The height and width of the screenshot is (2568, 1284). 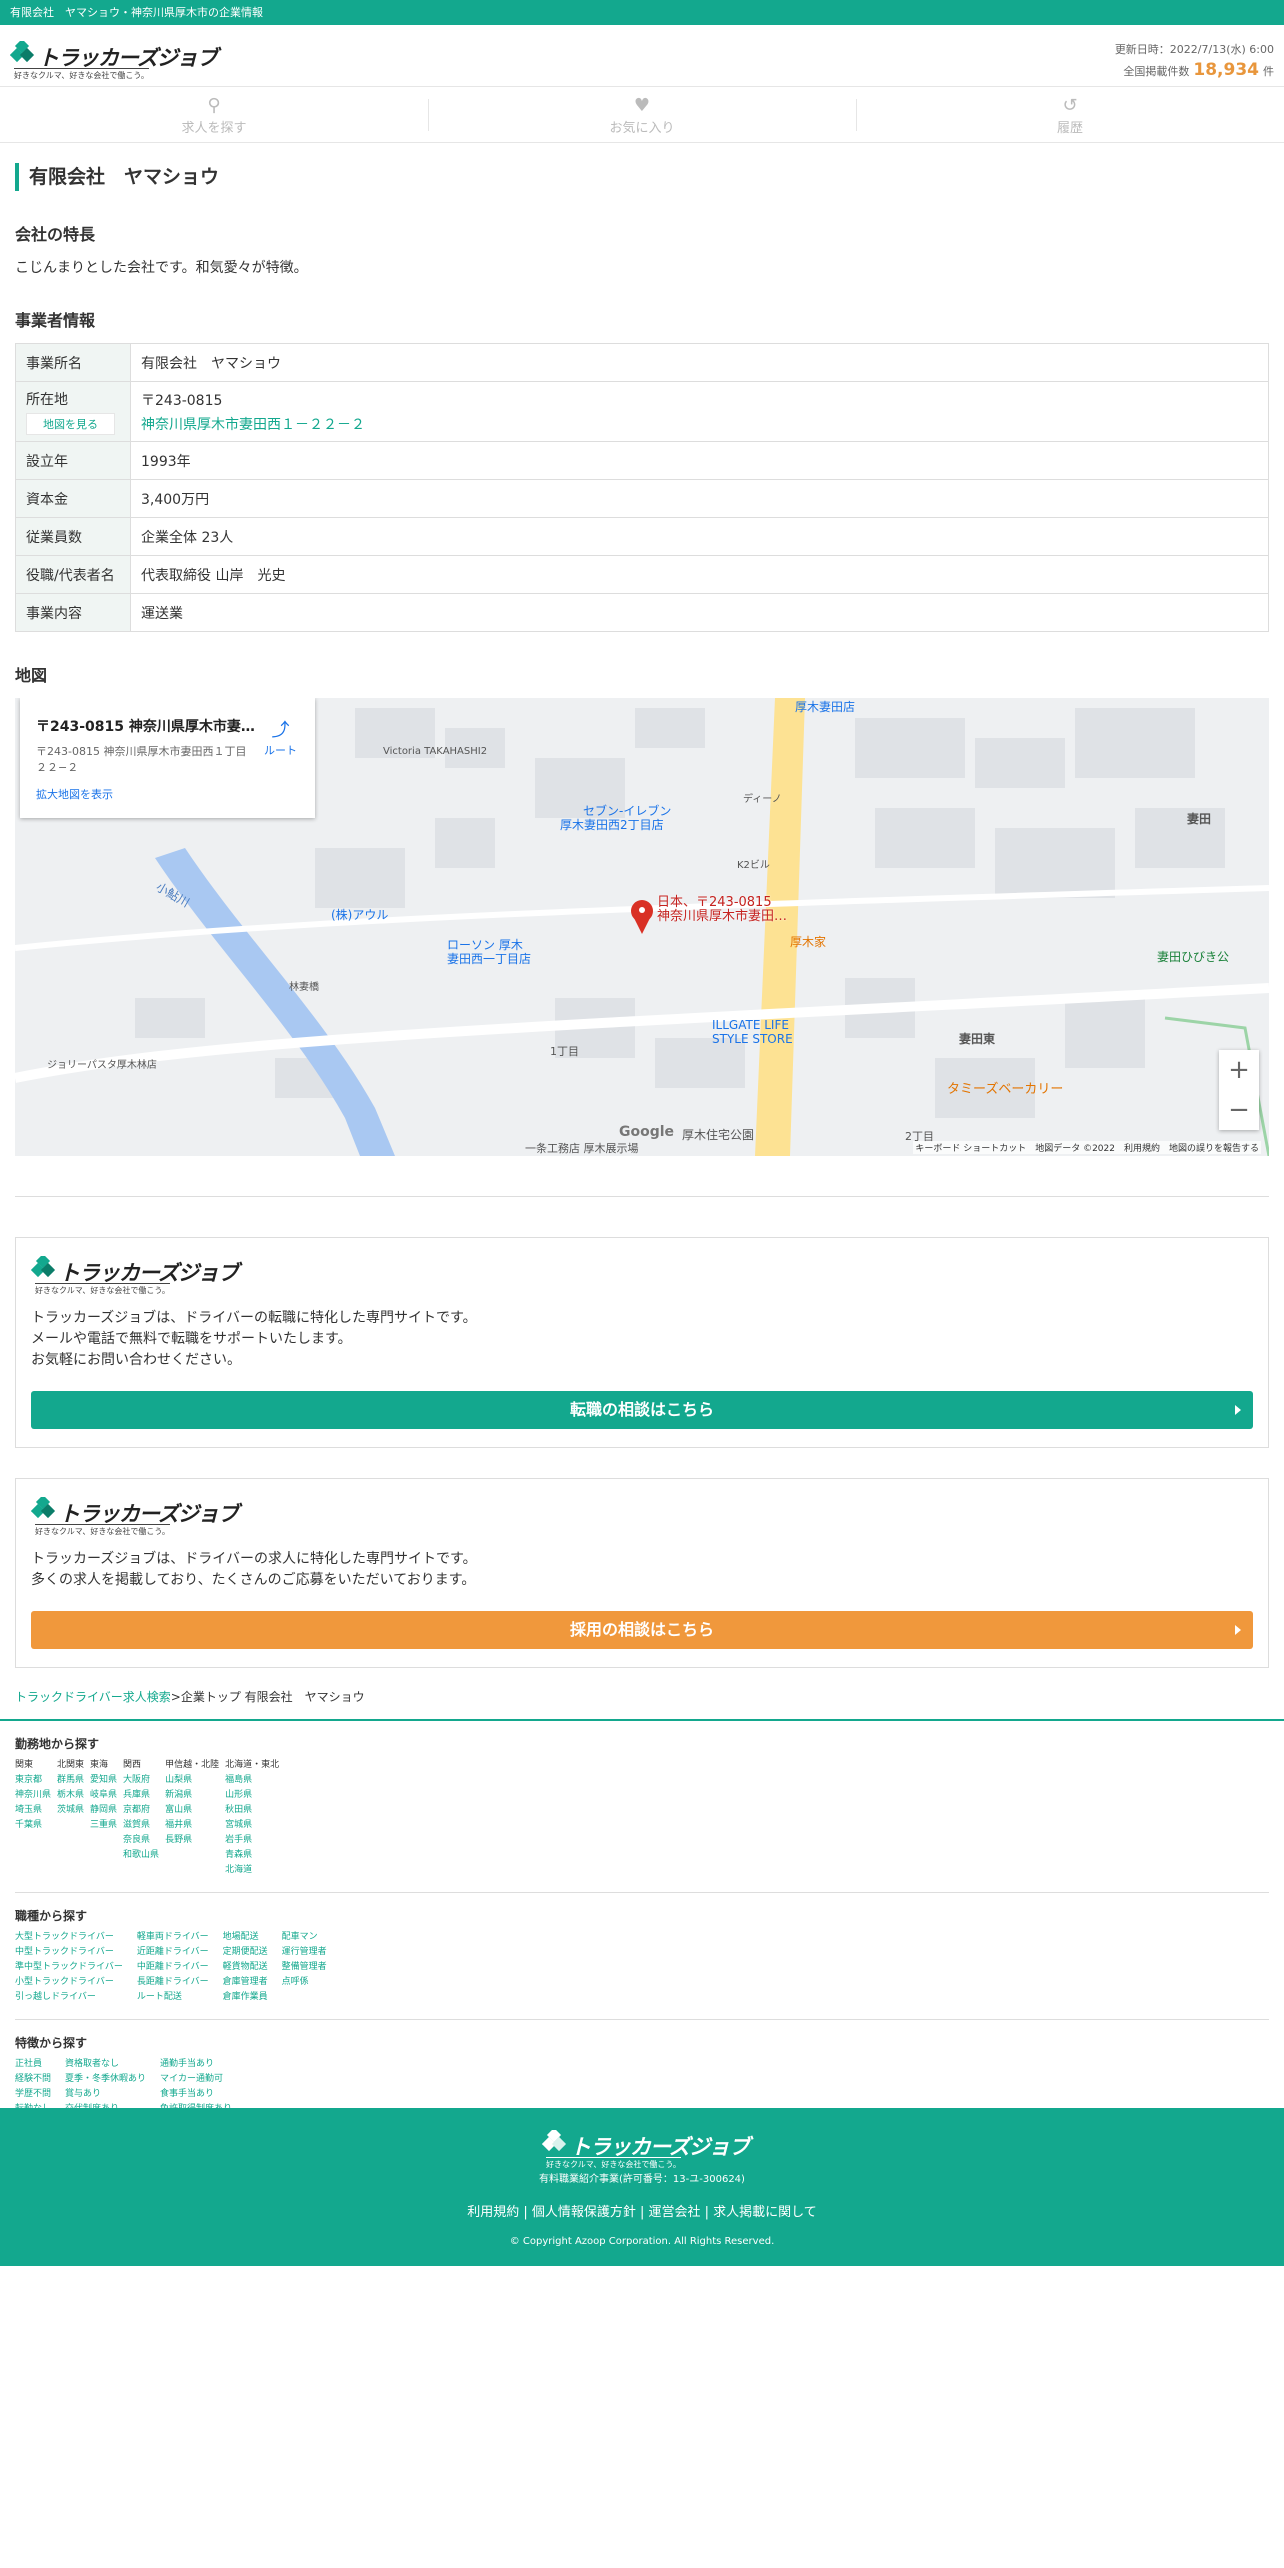 What do you see at coordinates (253, 1580) in the screenshot?
I see `promo-line: 多くの求人を掲載しており、たくさんのご応募をいただいております。` at bounding box center [253, 1580].